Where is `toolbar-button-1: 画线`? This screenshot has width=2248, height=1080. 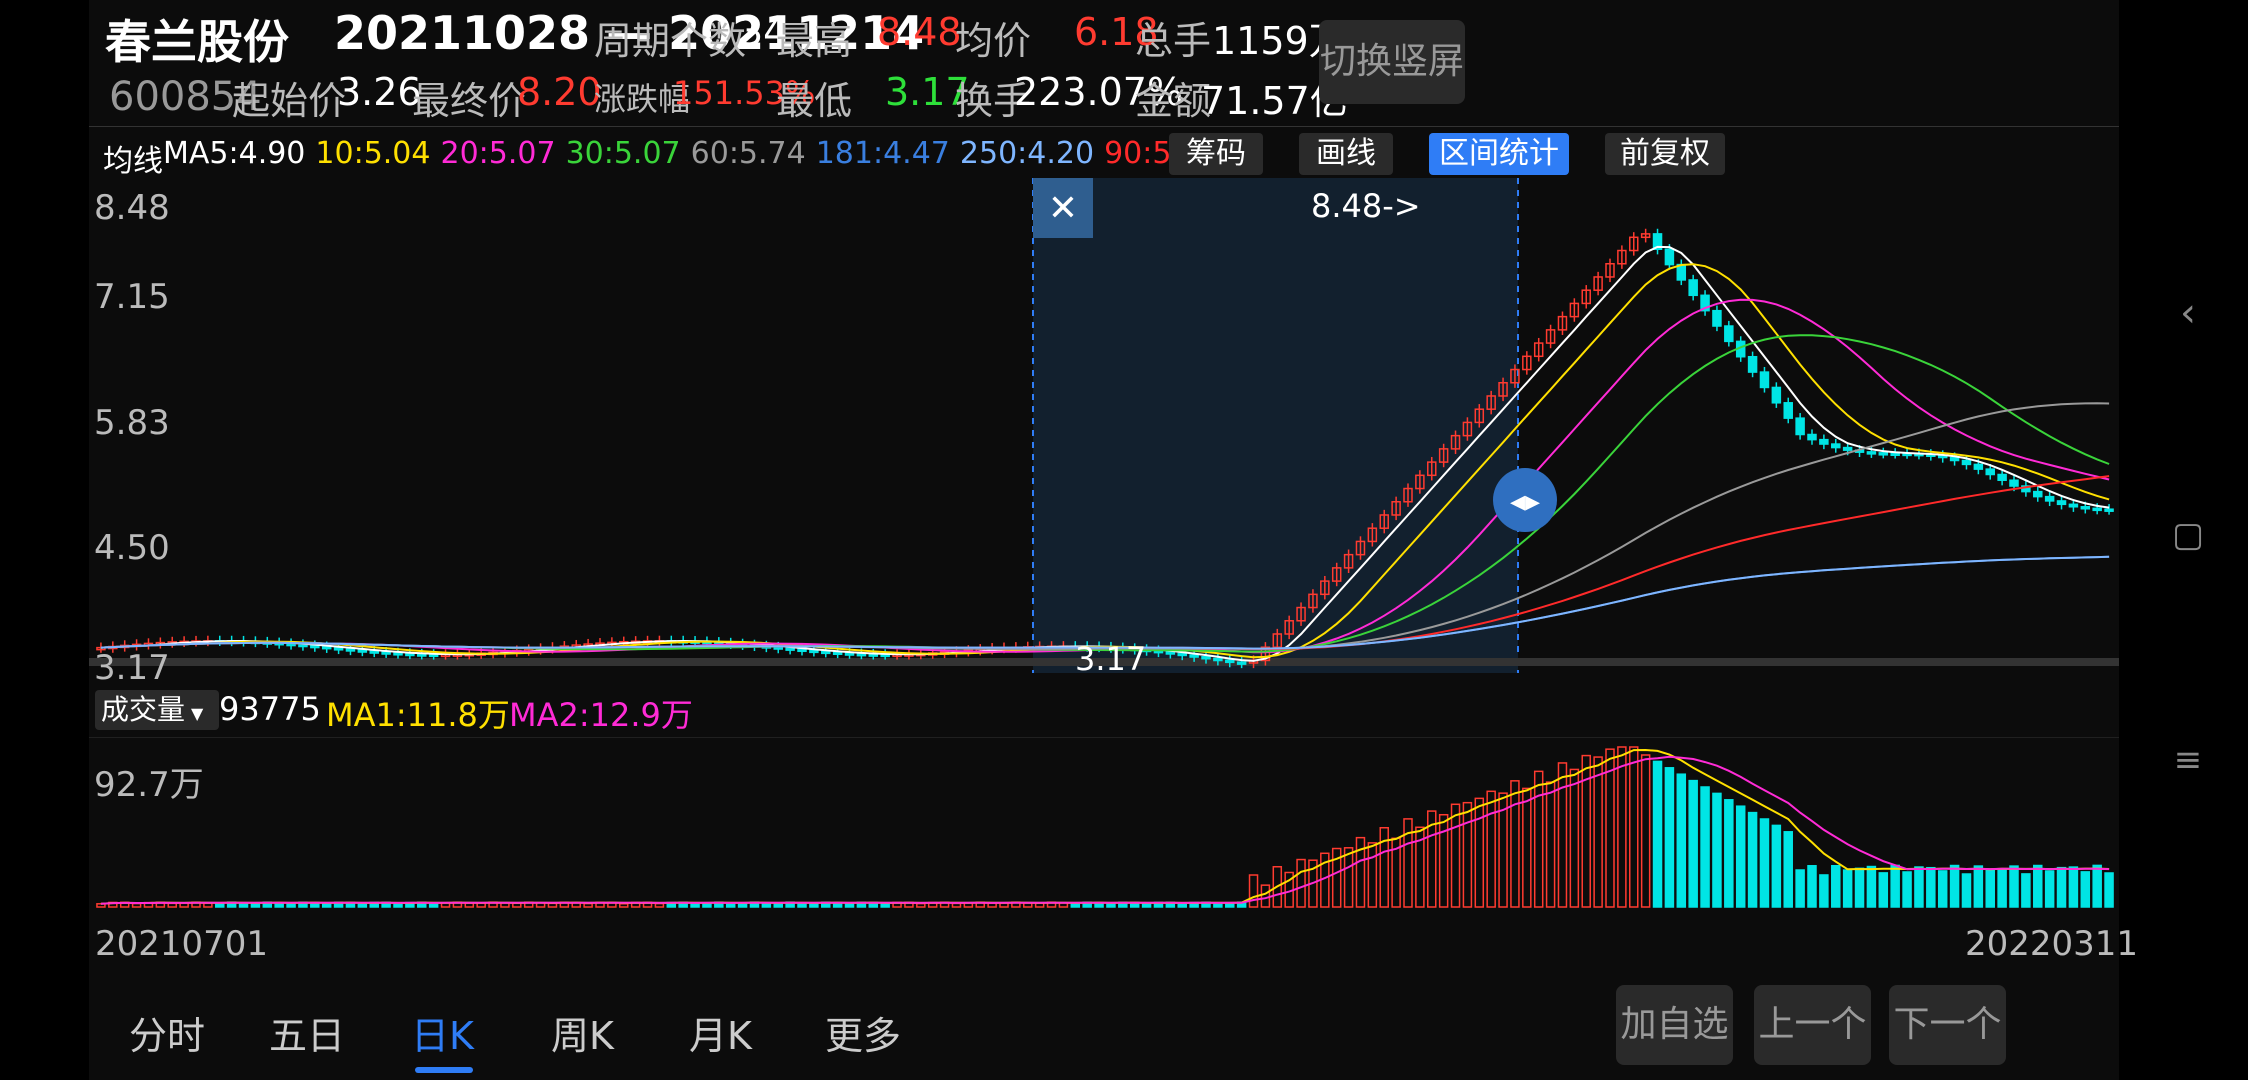
toolbar-button-1: 画线 is located at coordinates (1346, 154).